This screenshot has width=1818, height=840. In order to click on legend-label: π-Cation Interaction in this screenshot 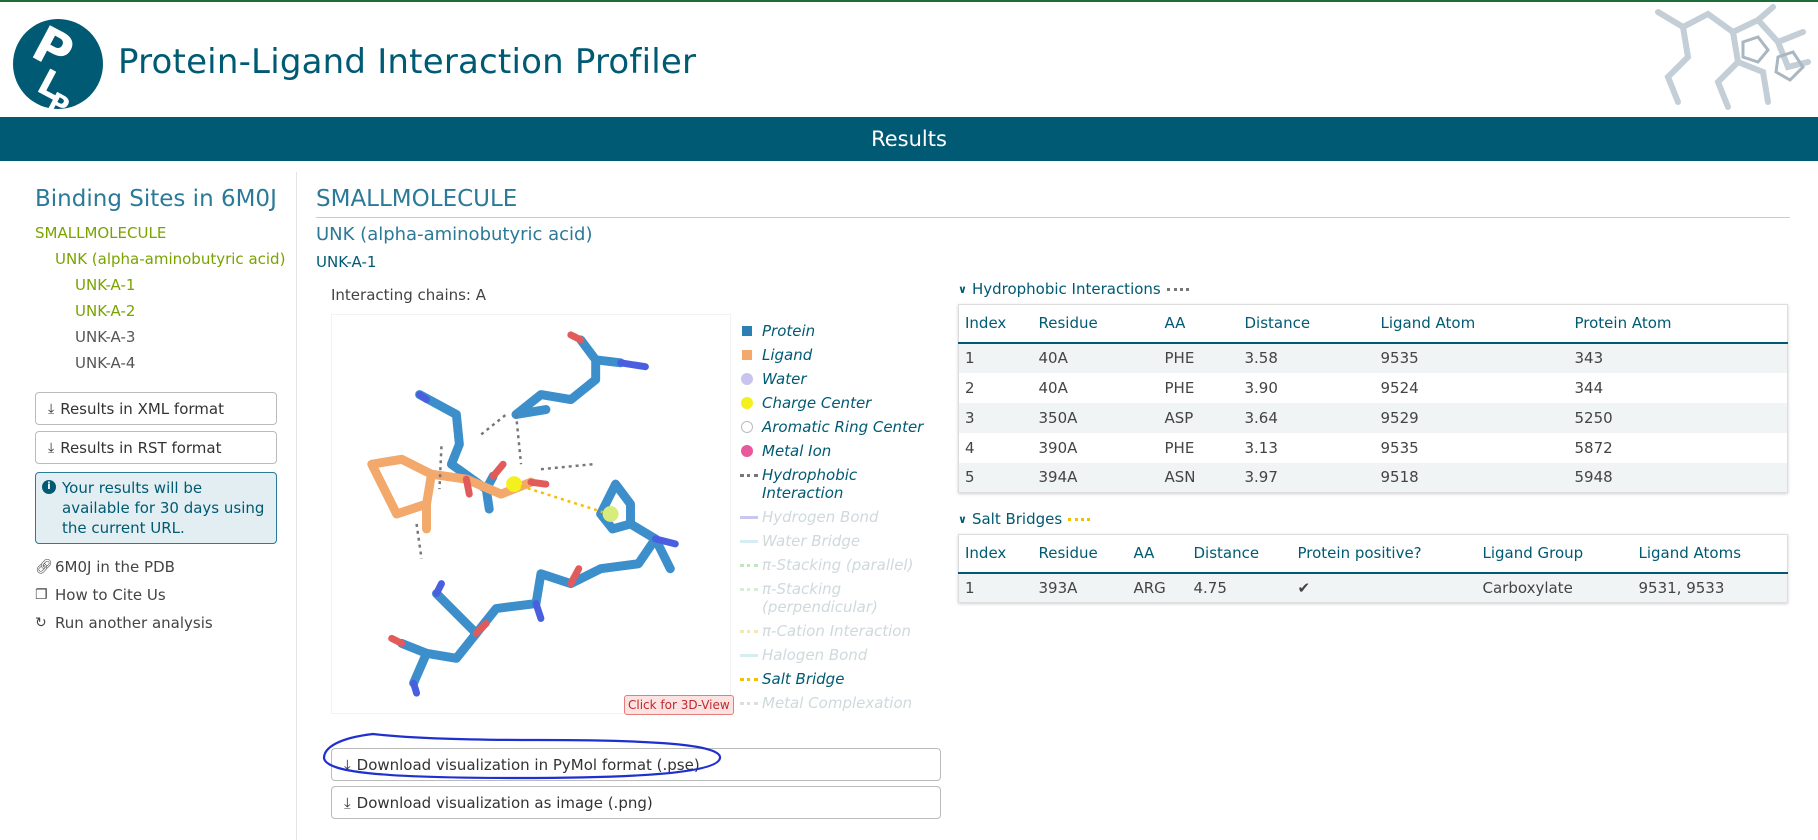, I will do `click(836, 631)`.